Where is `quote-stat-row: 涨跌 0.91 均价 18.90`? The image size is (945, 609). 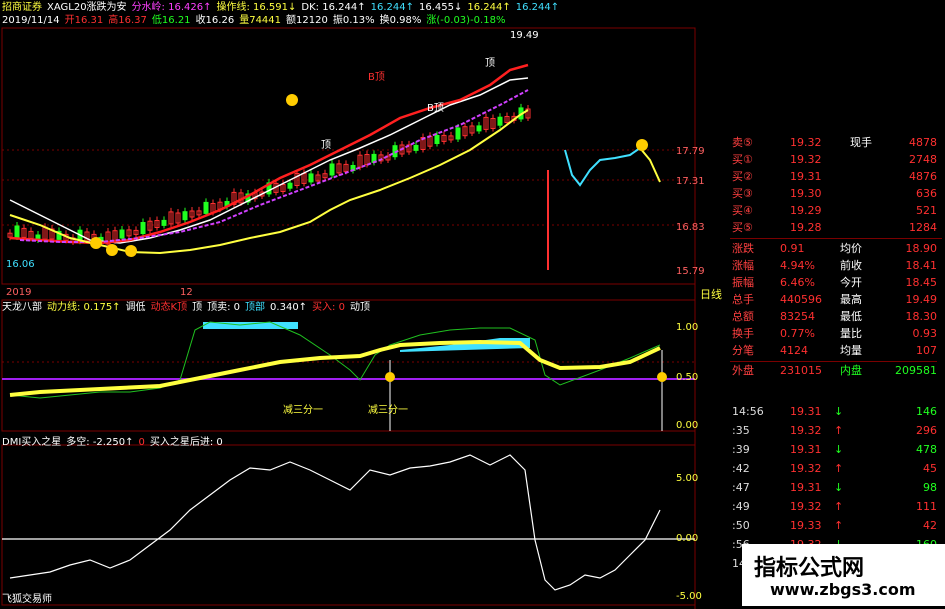 quote-stat-row: 涨跌 0.91 均价 18.90 is located at coordinates (834, 248).